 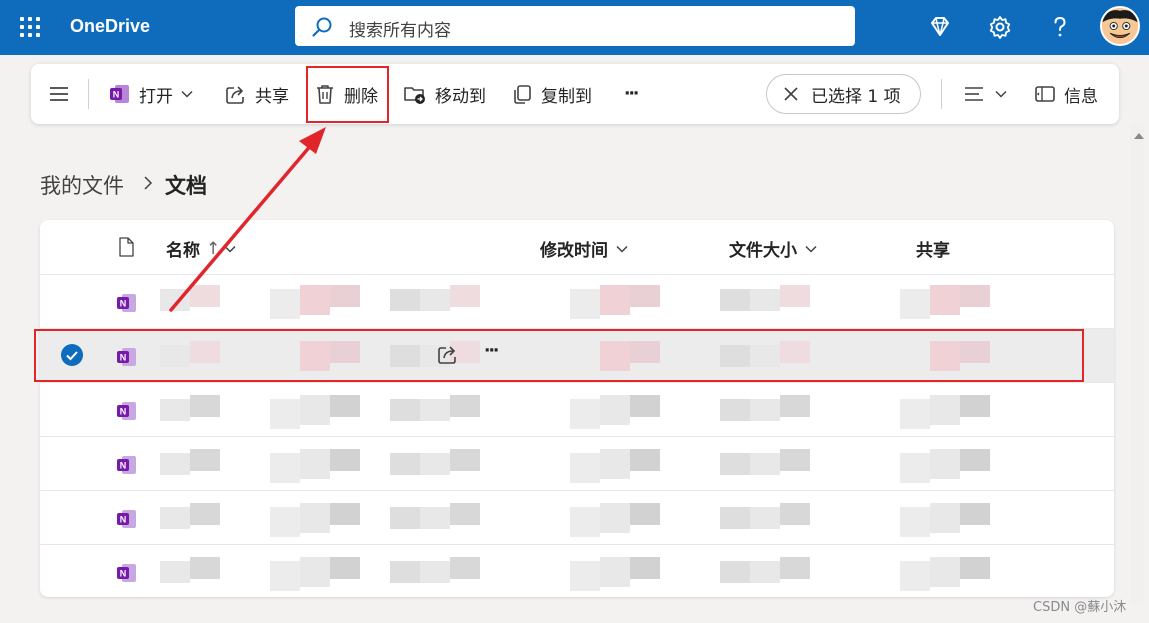 I want to click on file-type-icon, so click(x=126, y=247).